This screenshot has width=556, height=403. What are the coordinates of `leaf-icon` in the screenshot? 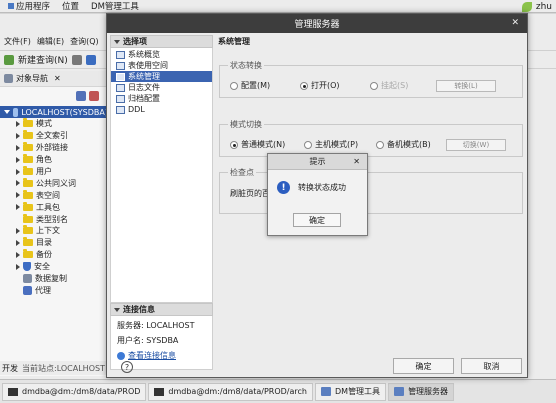 It's located at (526, 6).